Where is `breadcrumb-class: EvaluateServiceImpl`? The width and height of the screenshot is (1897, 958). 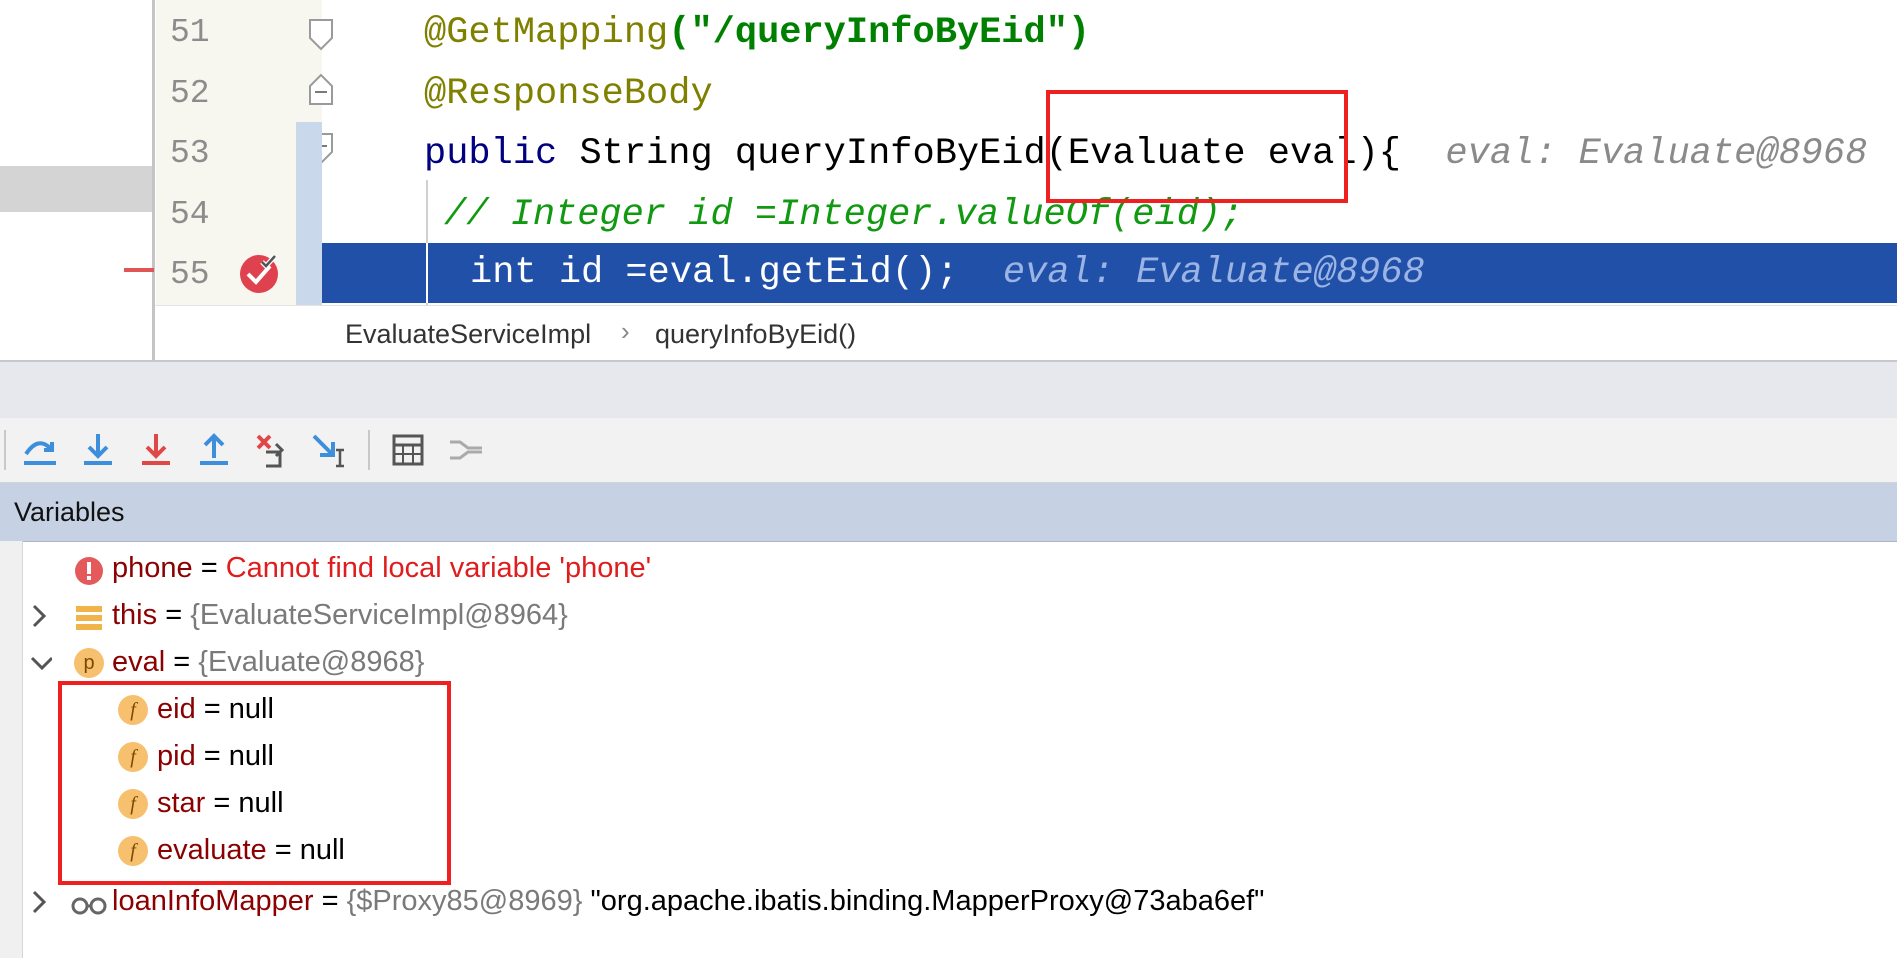
breadcrumb-class: EvaluateServiceImpl is located at coordinates (468, 334).